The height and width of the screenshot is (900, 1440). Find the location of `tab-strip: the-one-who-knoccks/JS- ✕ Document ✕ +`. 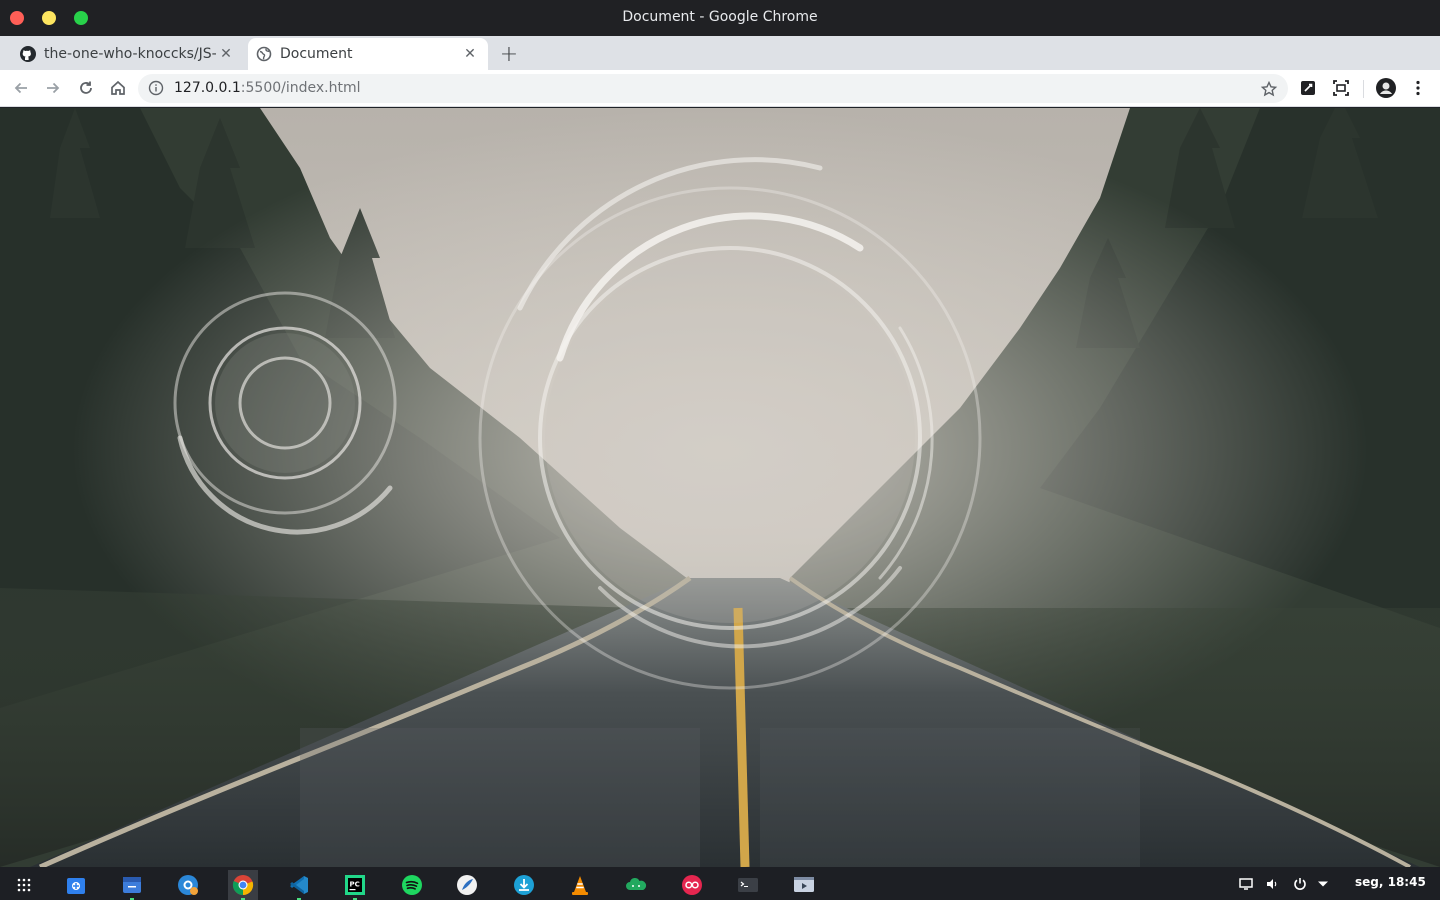

tab-strip: the-one-who-knoccks/JS- ✕ Document ✕ + is located at coordinates (720, 53).